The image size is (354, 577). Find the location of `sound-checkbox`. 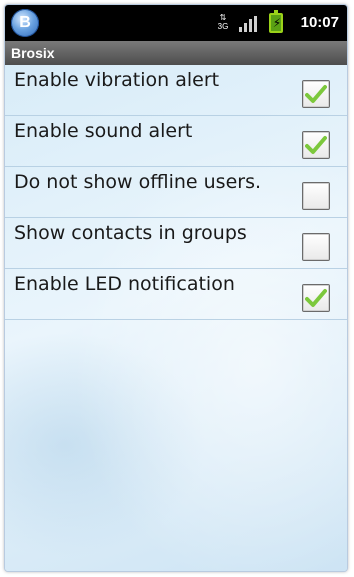

sound-checkbox is located at coordinates (316, 145).